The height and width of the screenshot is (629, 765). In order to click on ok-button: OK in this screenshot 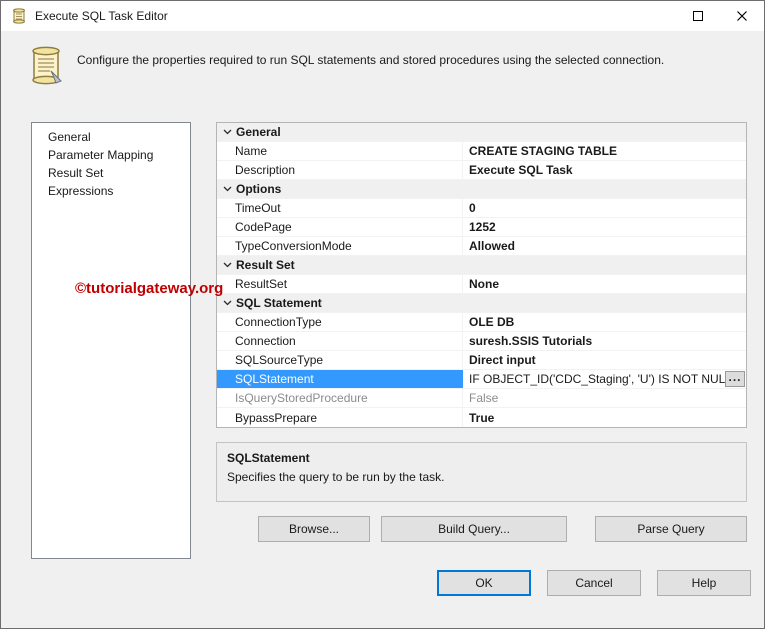, I will do `click(484, 583)`.